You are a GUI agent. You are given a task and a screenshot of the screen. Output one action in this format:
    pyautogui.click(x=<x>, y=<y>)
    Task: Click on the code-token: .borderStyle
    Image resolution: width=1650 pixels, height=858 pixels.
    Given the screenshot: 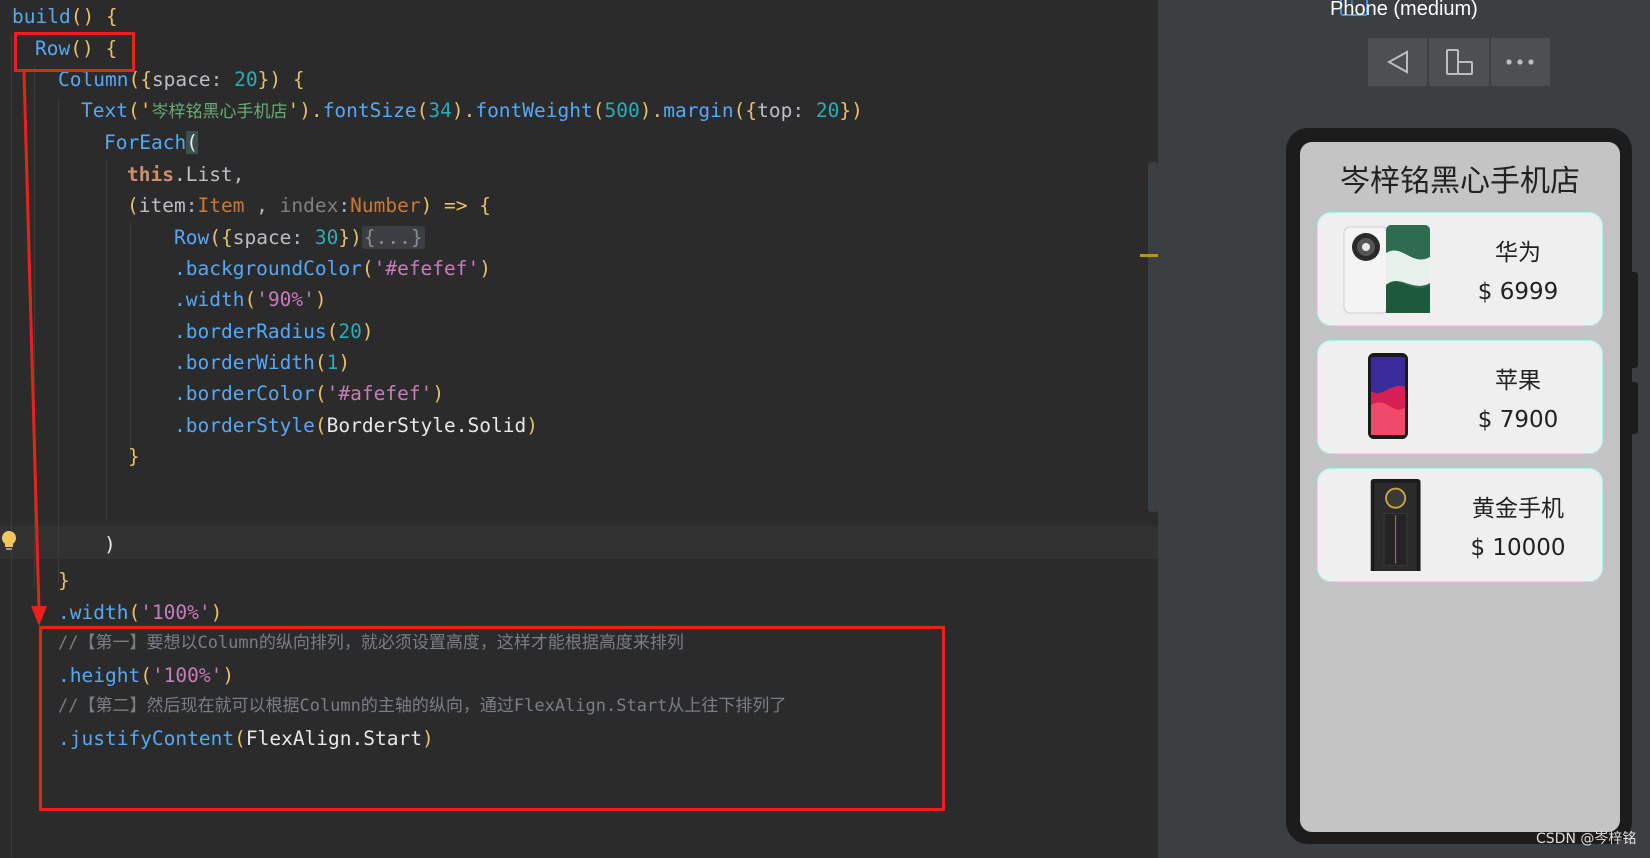 What is the action you would take?
    pyautogui.click(x=244, y=425)
    